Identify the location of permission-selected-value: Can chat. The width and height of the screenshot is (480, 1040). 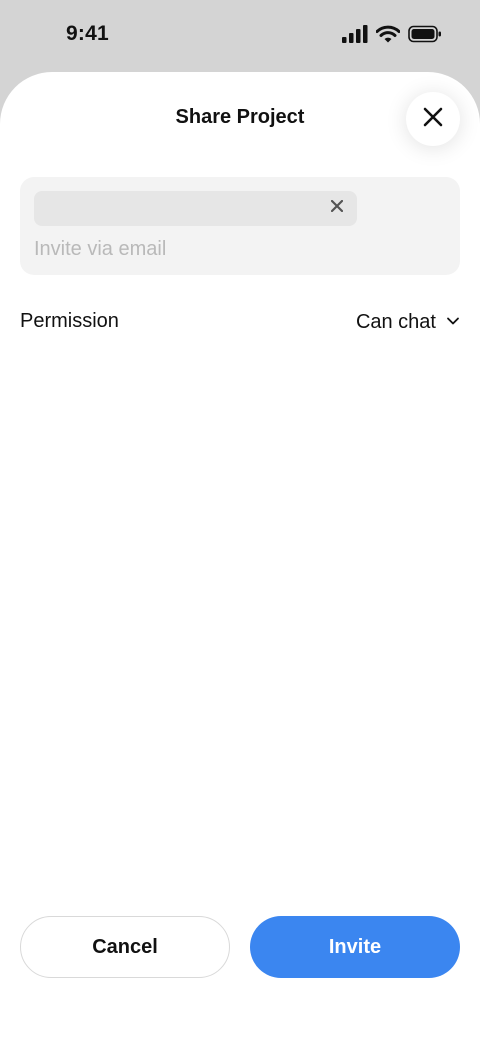
(395, 321).